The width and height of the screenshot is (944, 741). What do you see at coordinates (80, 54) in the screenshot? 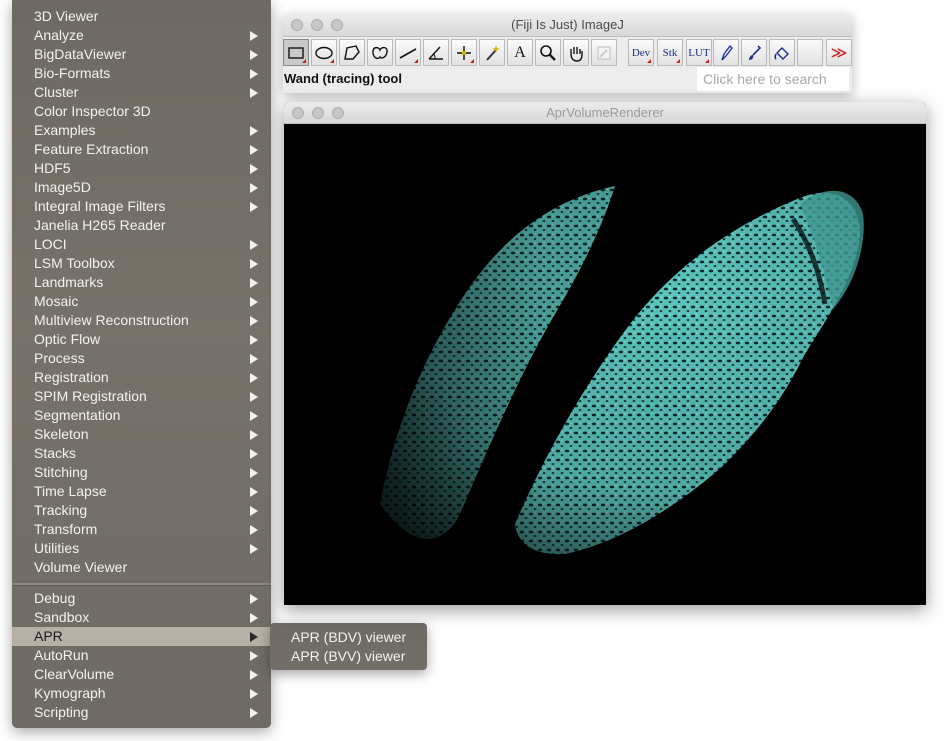
I see `menu-item-label: BigDataViewer` at bounding box center [80, 54].